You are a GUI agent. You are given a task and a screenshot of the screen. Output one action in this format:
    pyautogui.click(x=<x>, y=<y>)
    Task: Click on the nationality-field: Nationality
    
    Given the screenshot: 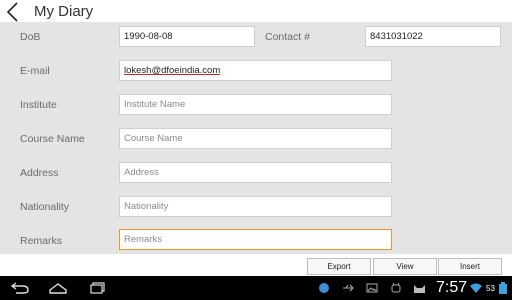 What is the action you would take?
    pyautogui.click(x=255, y=206)
    